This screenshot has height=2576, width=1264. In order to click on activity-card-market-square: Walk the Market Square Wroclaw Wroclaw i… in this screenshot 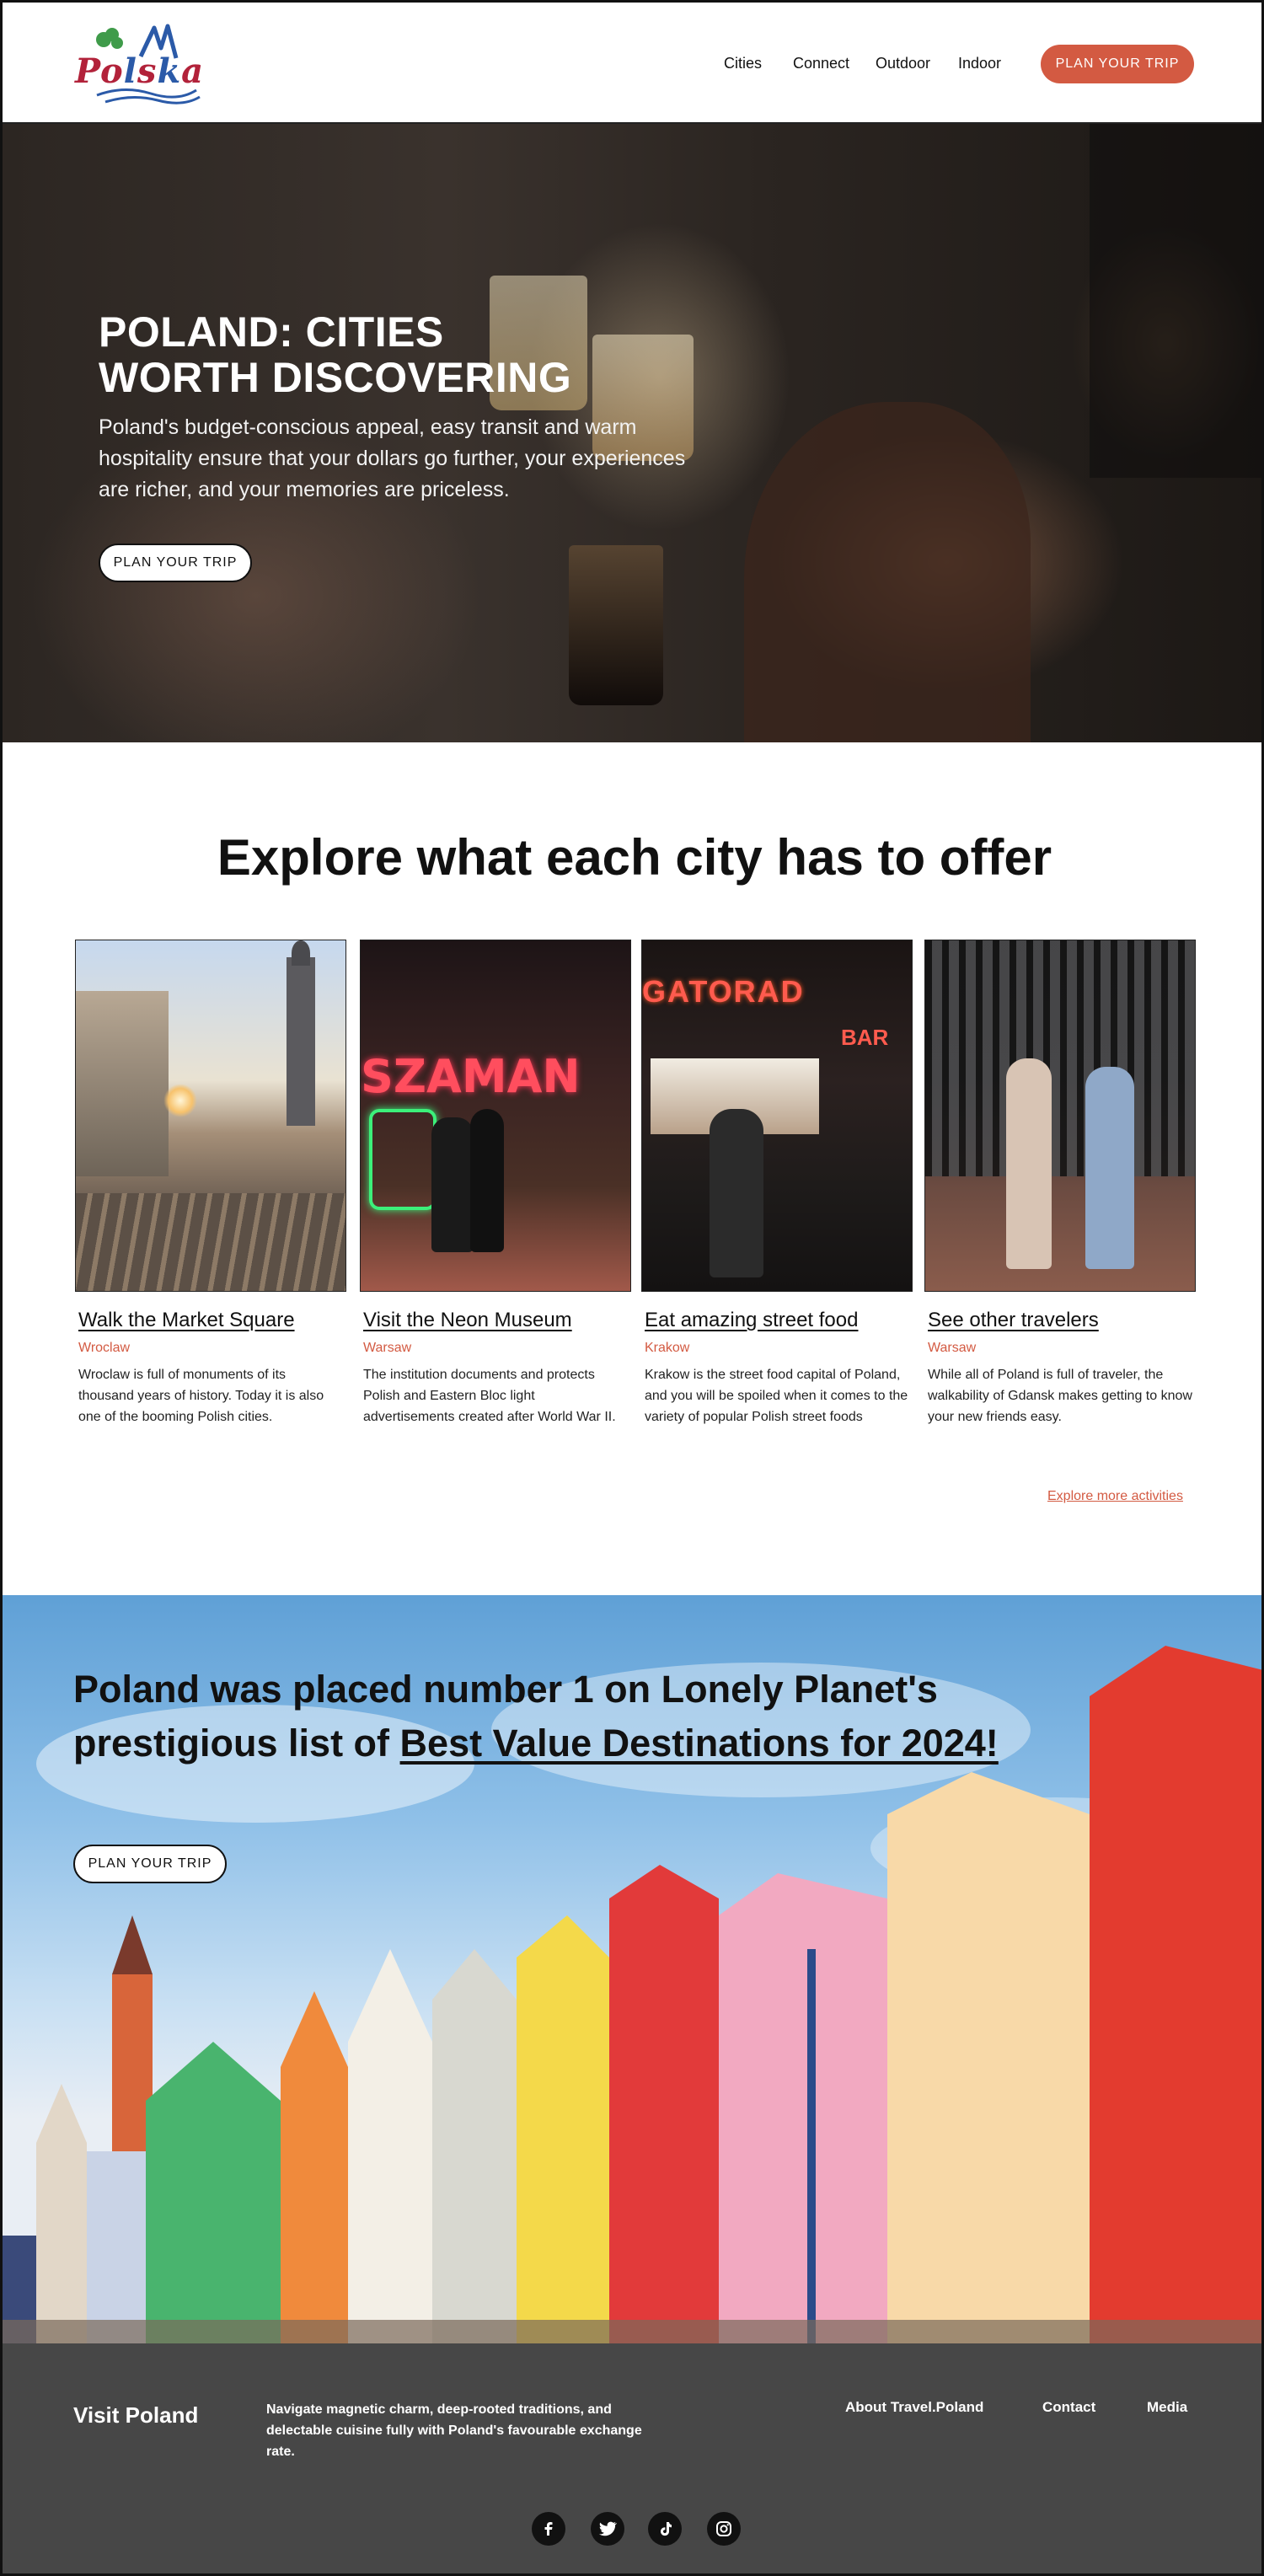, I will do `click(211, 1184)`.